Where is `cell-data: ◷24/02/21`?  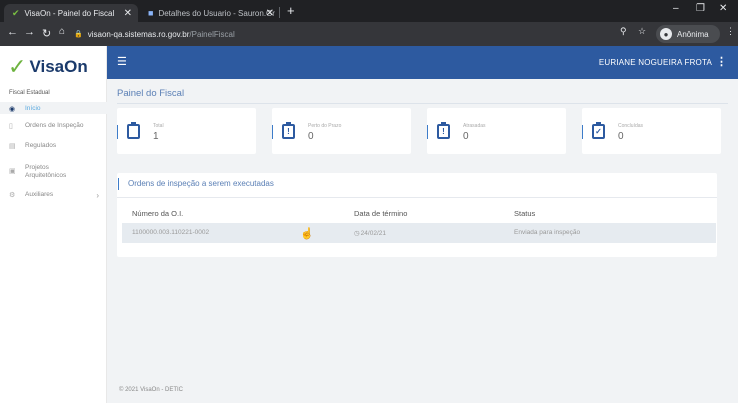
cell-data: ◷24/02/21 is located at coordinates (370, 233).